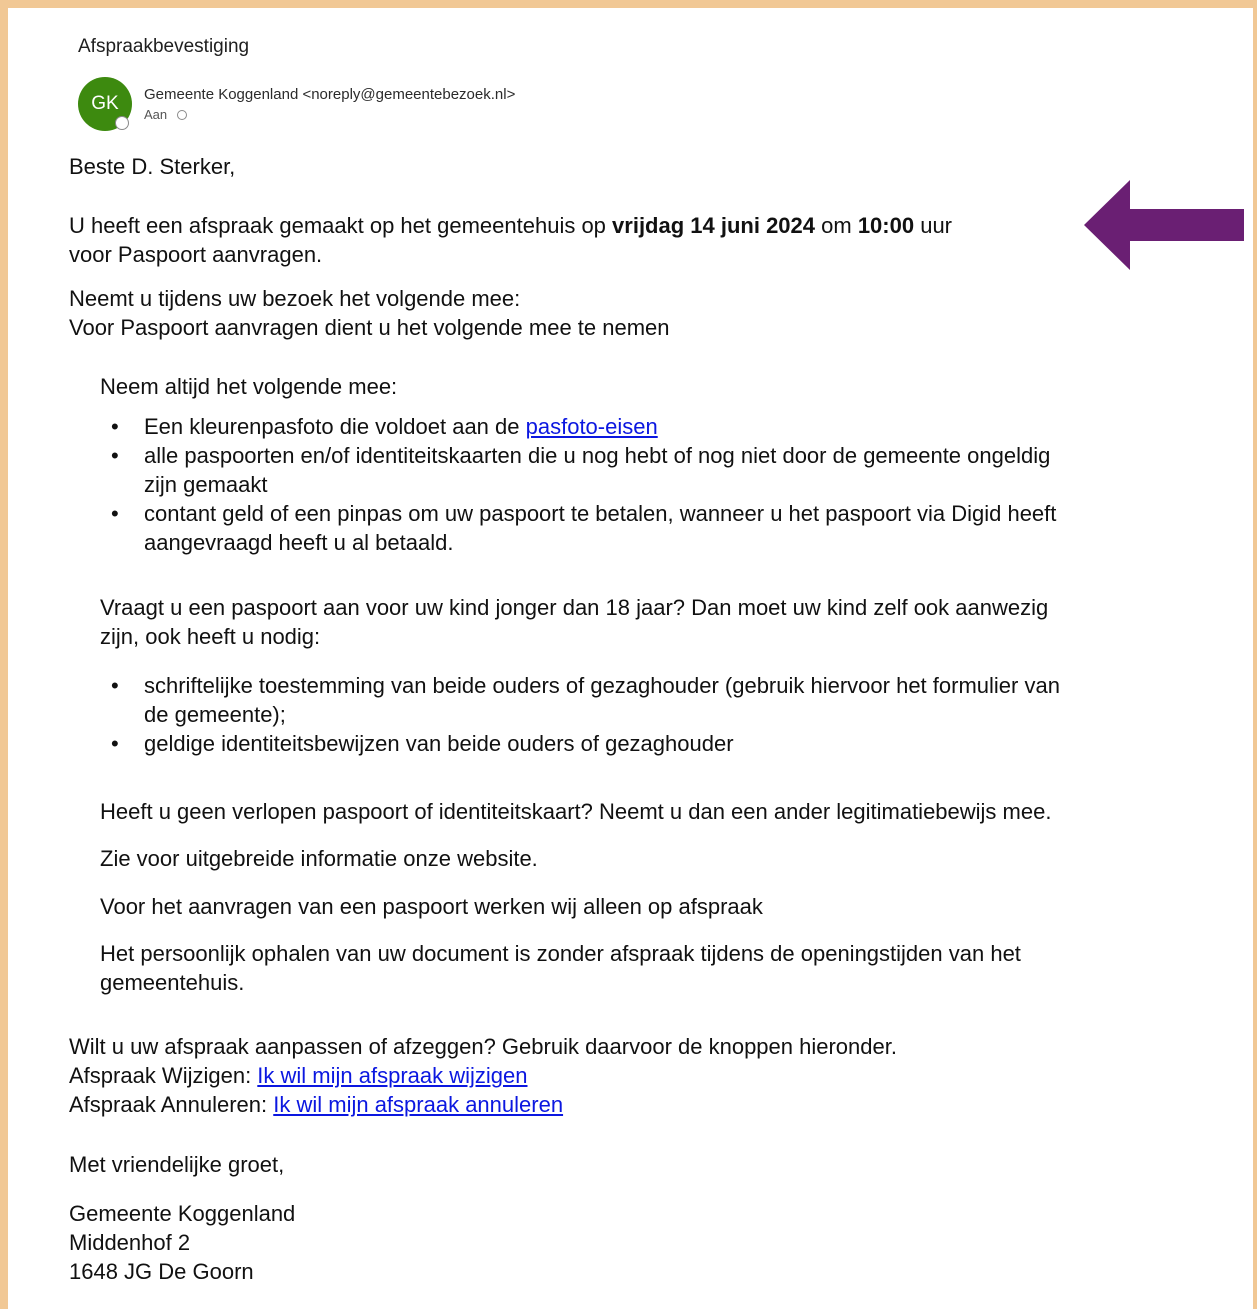  I want to click on recipients-line: Aan, so click(166, 114).